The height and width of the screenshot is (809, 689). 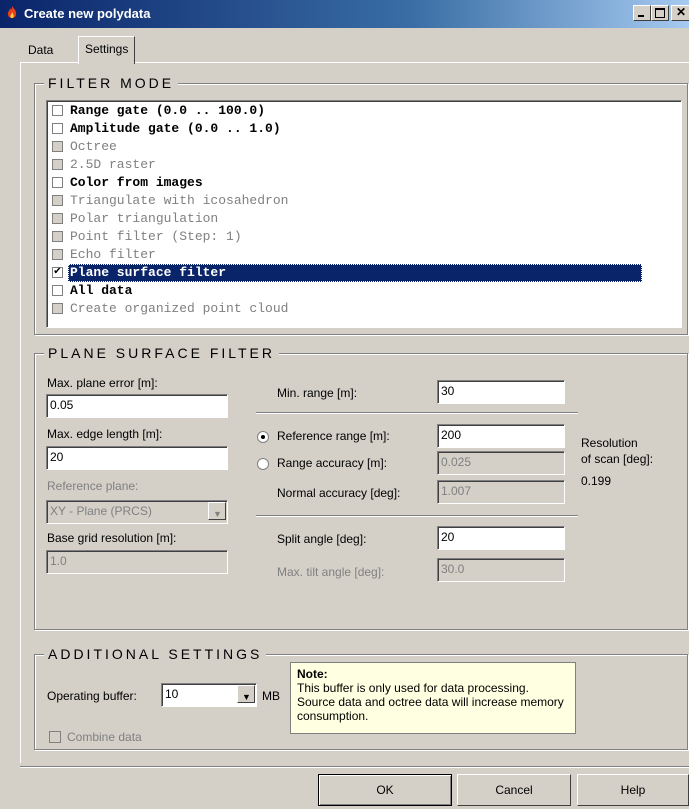 I want to click on tab-settings-label: Settings, so click(x=107, y=49).